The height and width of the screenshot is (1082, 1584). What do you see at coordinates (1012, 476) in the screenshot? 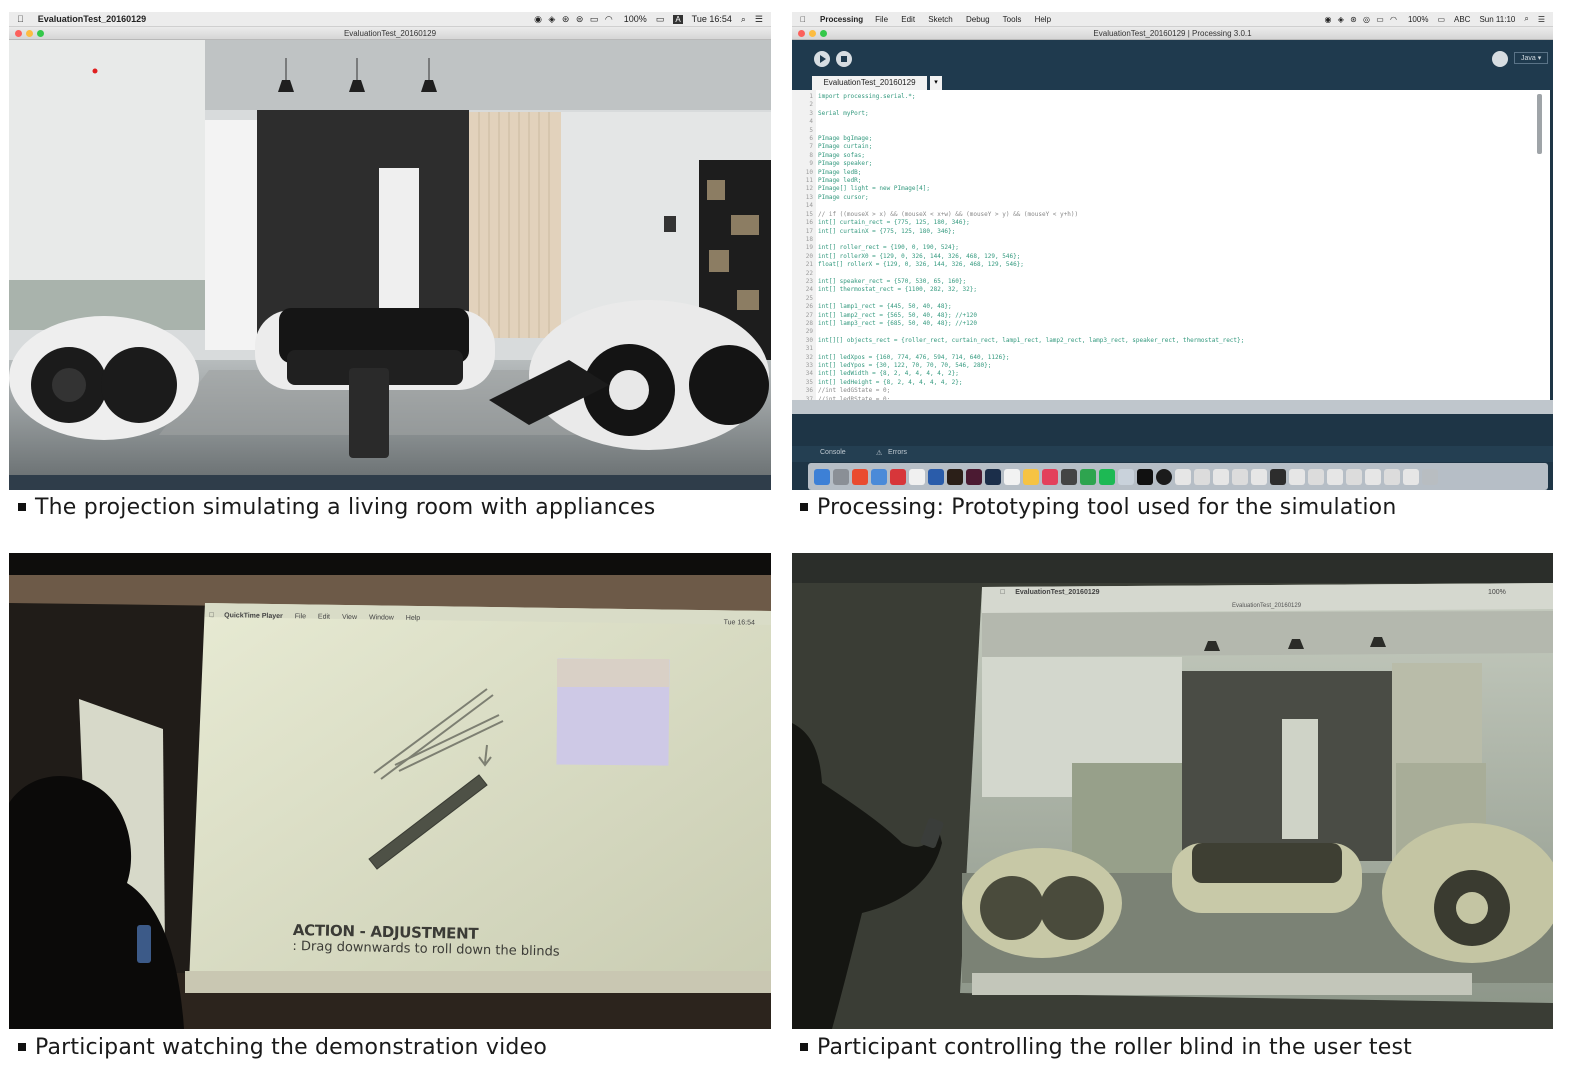
I see `preview-icon` at bounding box center [1012, 476].